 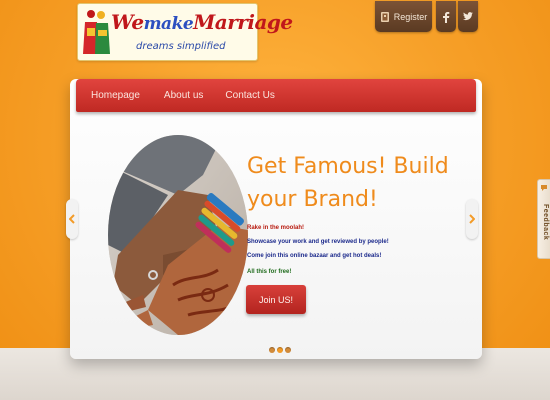 What do you see at coordinates (384, 16) in the screenshot?
I see `register-book-icon` at bounding box center [384, 16].